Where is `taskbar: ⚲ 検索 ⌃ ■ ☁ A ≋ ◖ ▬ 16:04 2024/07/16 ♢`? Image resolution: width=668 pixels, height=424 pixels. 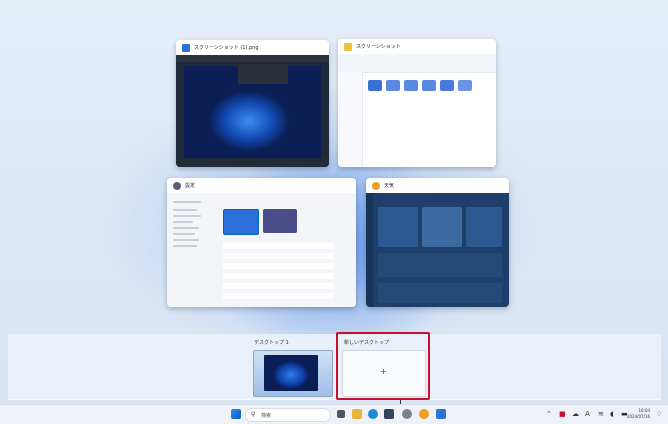
taskbar: ⚲ 検索 ⌃ ■ ☁ A ≋ ◖ ▬ 16:04 2024/07/16 ♢ is located at coordinates (334, 414).